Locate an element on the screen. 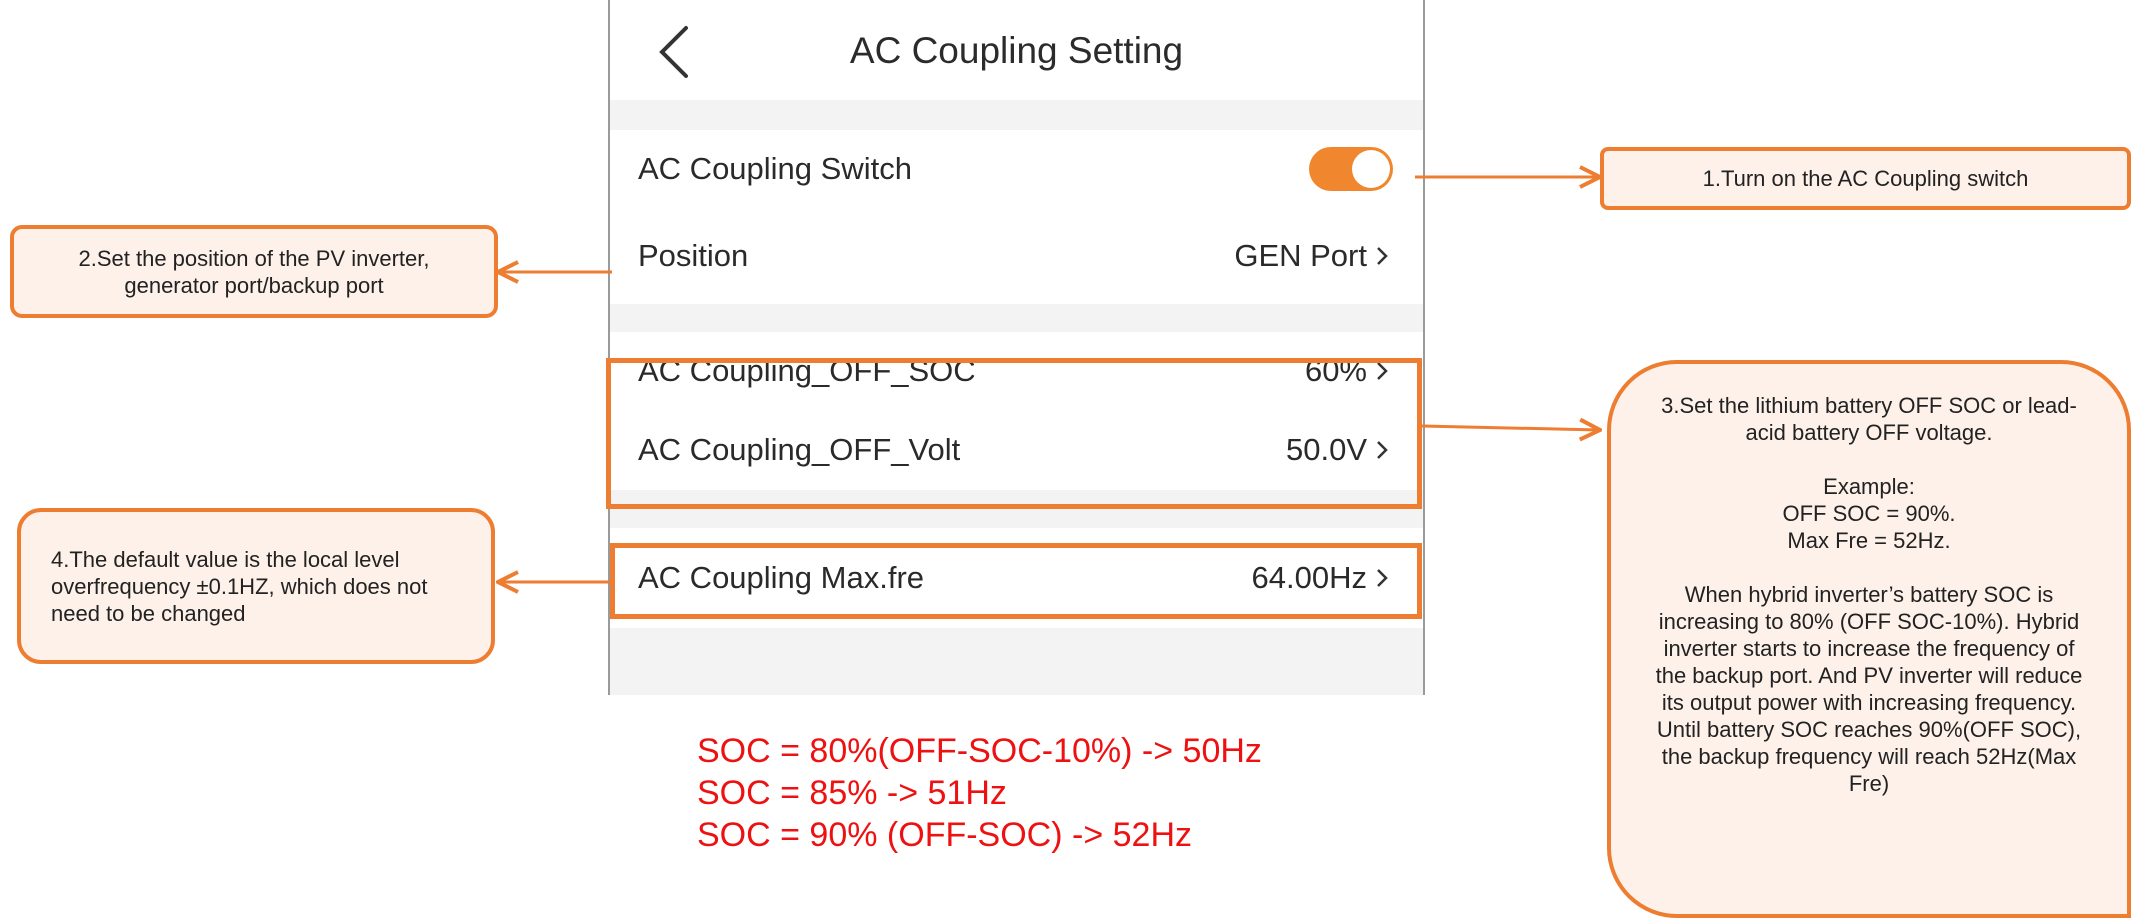 This screenshot has width=2131, height=918. callout-1: 1.Turn on the AC Coupling switch is located at coordinates (1865, 178).